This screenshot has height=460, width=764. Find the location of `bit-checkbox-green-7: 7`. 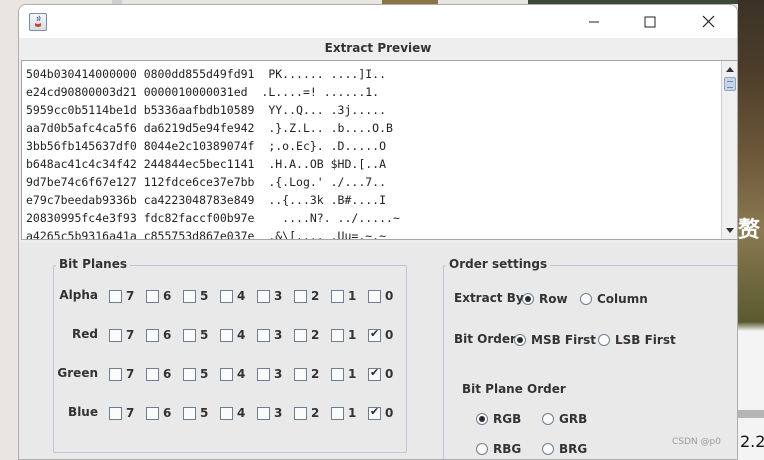

bit-checkbox-green-7: 7 is located at coordinates (121, 374).